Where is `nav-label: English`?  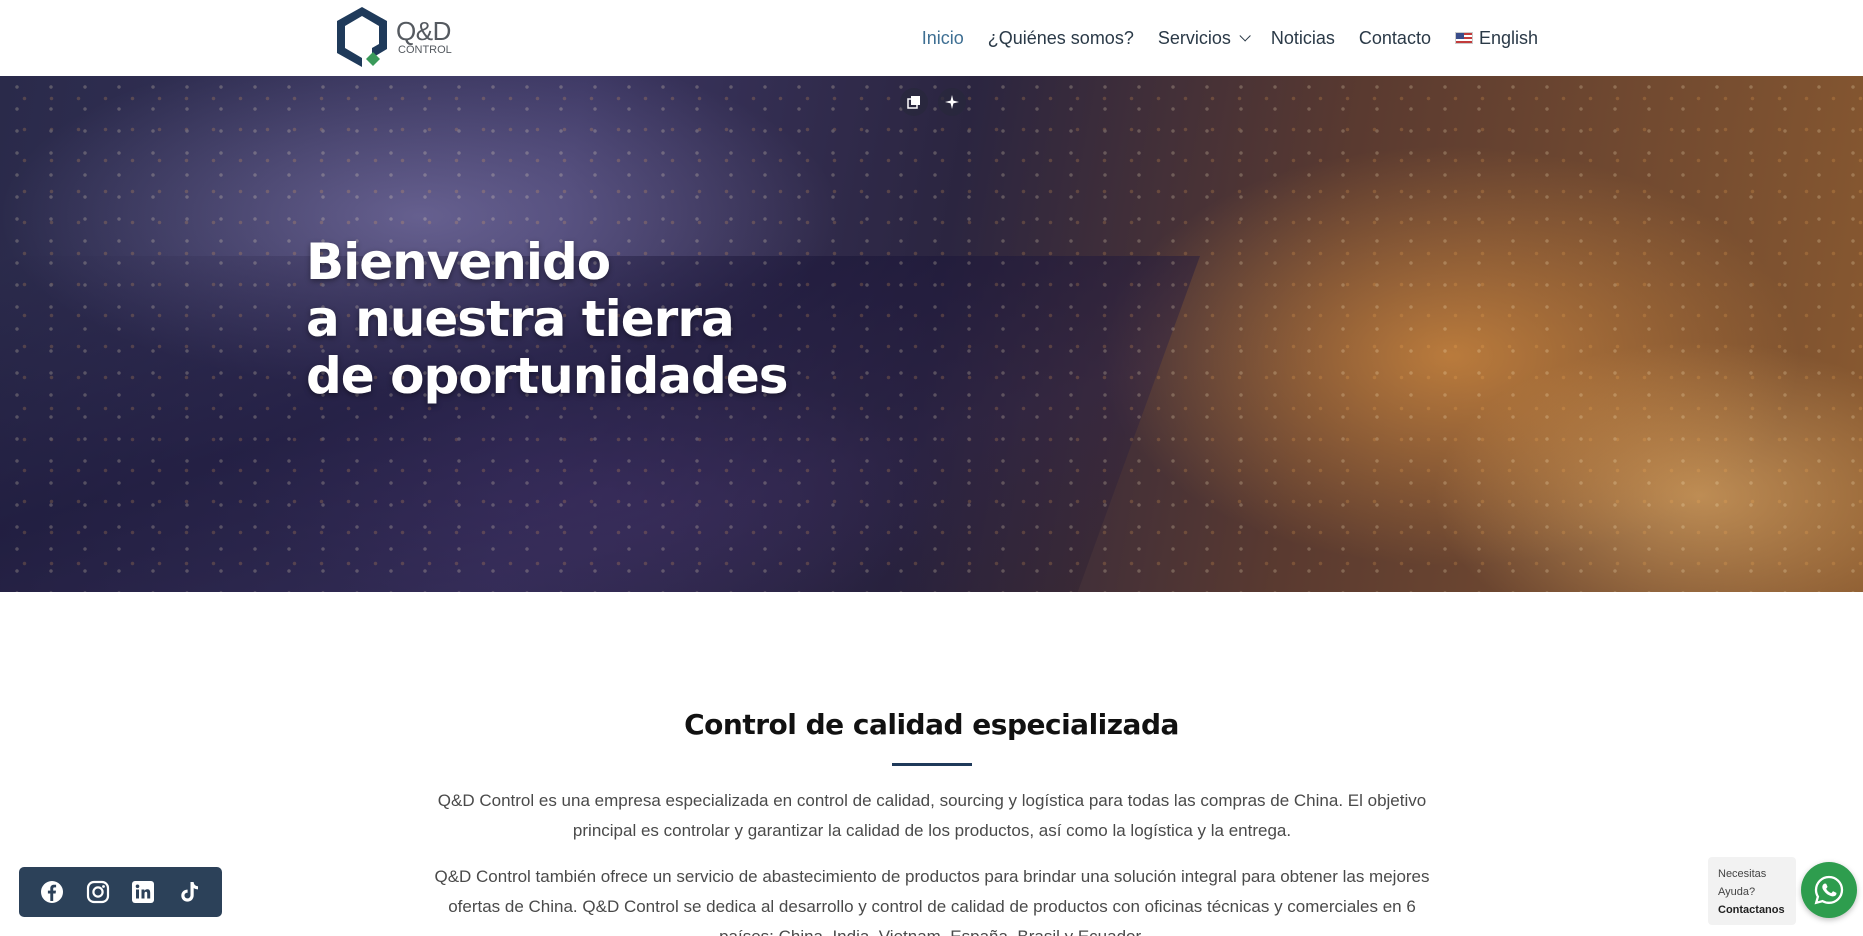
nav-label: English is located at coordinates (1508, 37).